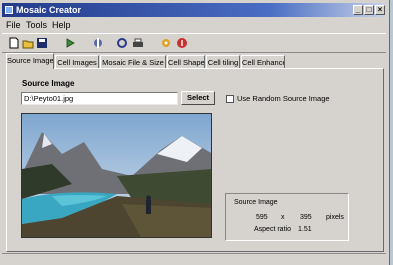 The image size is (393, 265). Describe the element at coordinates (77, 61) in the screenshot. I see `tab-cell-images: Cell Images` at that location.